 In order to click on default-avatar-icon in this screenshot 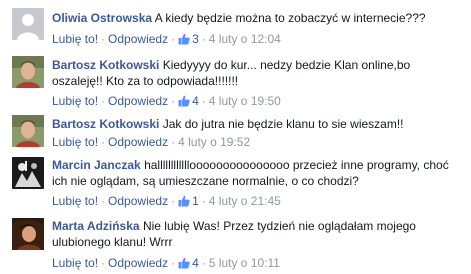, I will do `click(28, 24)`.